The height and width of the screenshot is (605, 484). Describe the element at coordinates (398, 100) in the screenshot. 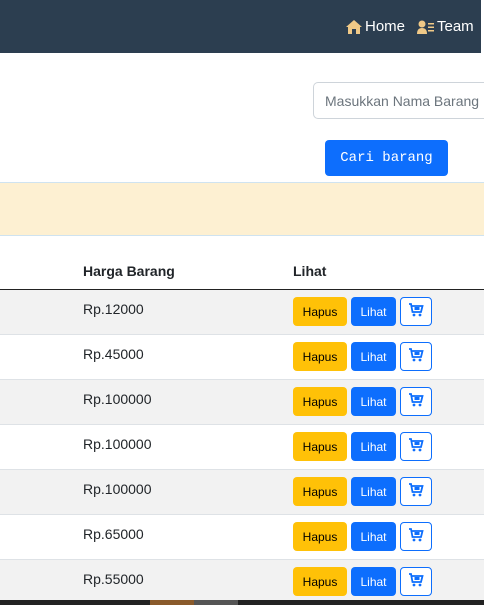

I see `search-input` at that location.